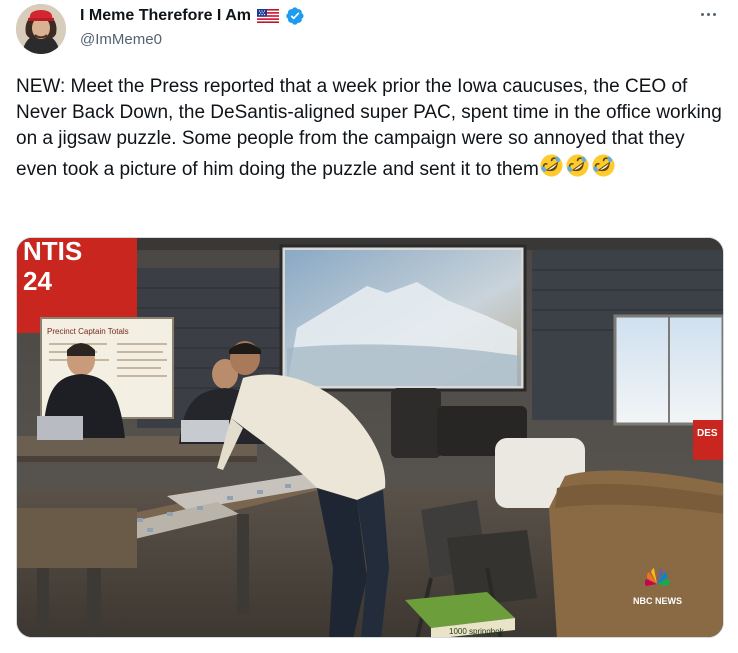 The width and height of the screenshot is (738, 653). I want to click on banner-line-2: 24, so click(37, 281).